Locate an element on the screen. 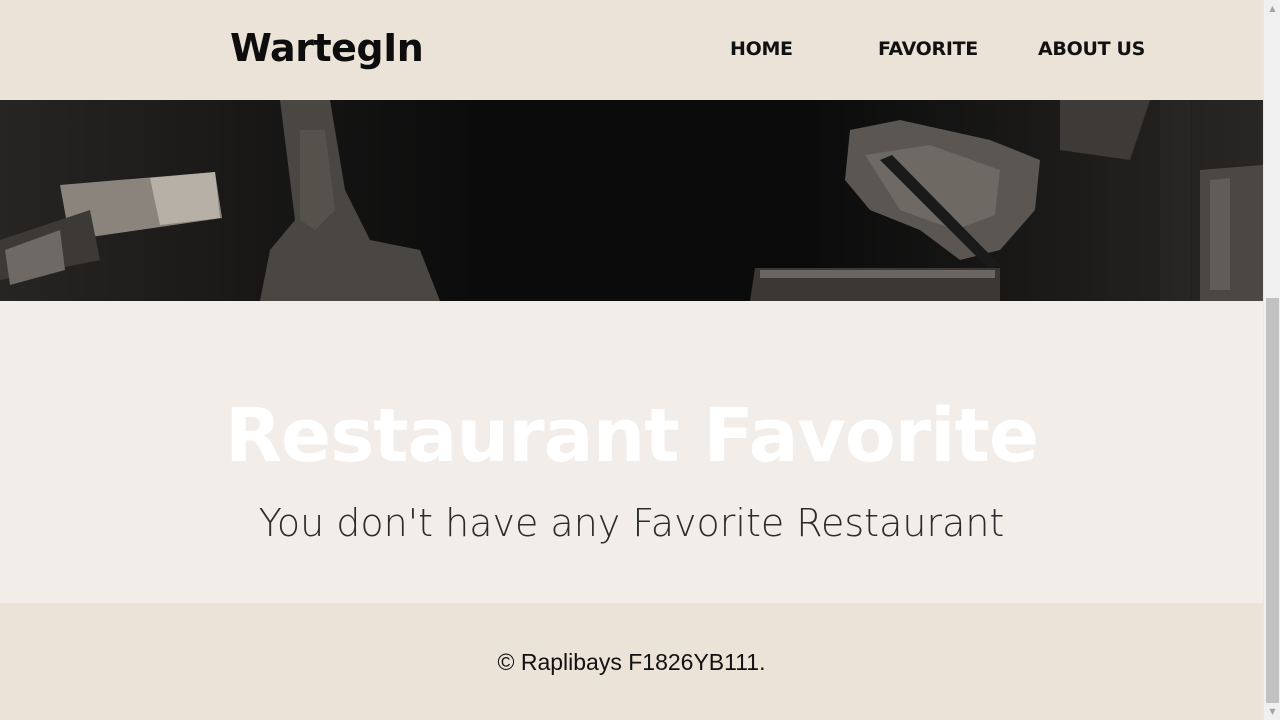  site-header: WartegIn HOME FAVORITE ABOUT US is located at coordinates (631, 50).